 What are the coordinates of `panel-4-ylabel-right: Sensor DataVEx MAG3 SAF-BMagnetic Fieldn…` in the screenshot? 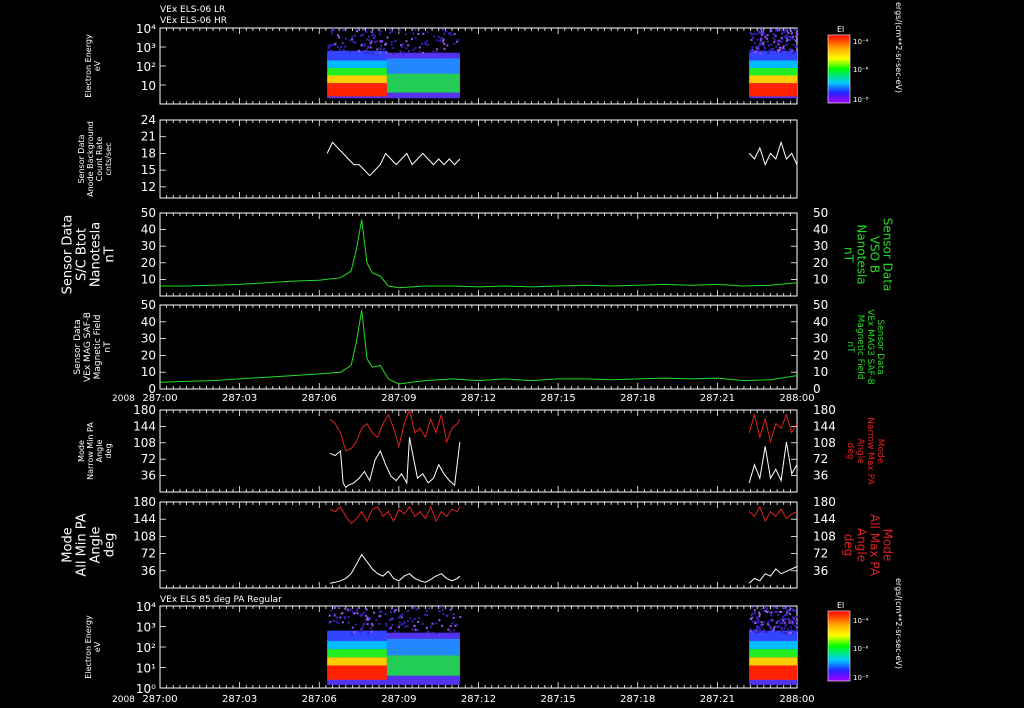 It's located at (865, 347).